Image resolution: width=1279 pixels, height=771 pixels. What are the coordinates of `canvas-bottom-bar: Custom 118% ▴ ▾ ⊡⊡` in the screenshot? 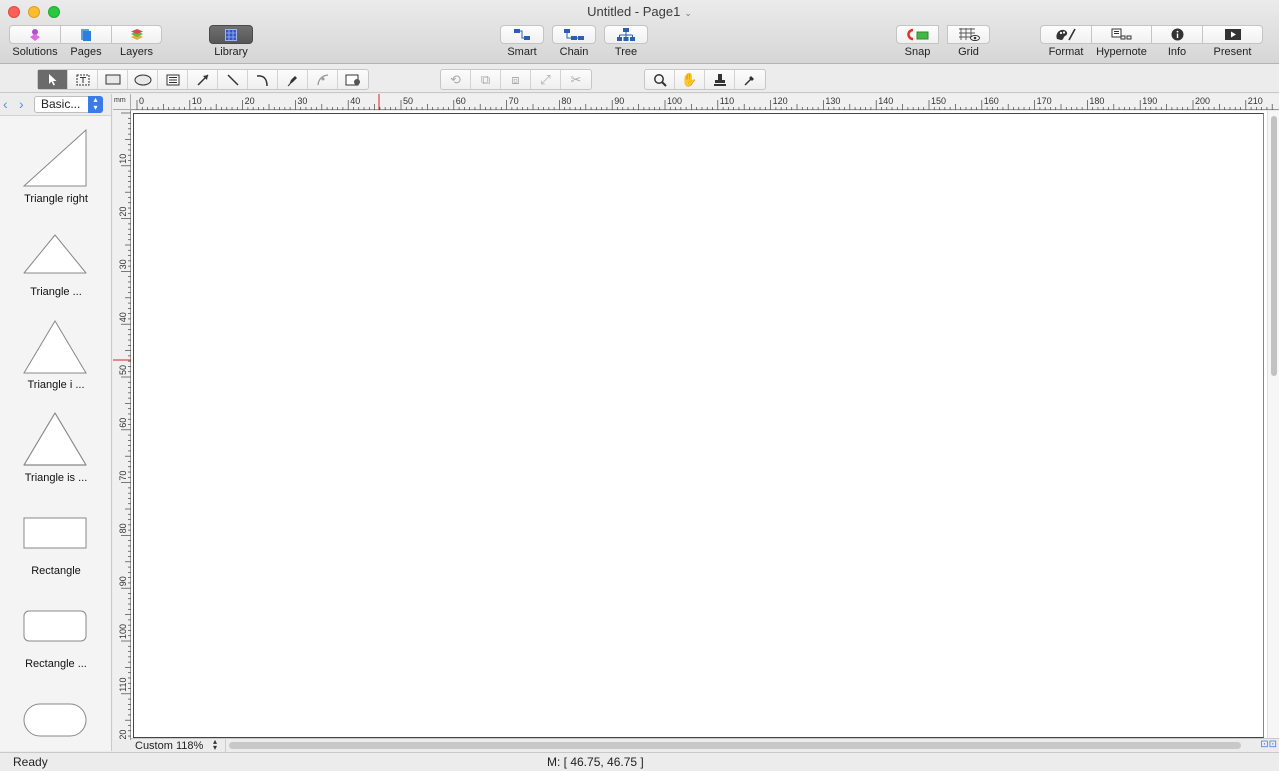 It's located at (705, 745).